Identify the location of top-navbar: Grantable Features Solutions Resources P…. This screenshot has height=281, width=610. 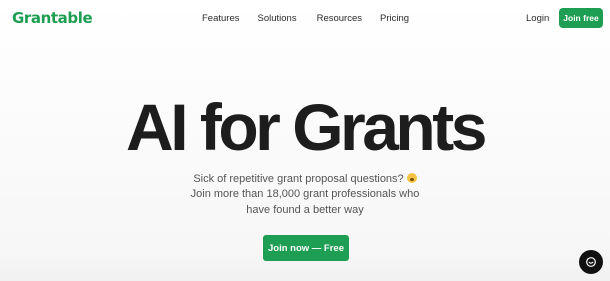
(305, 19).